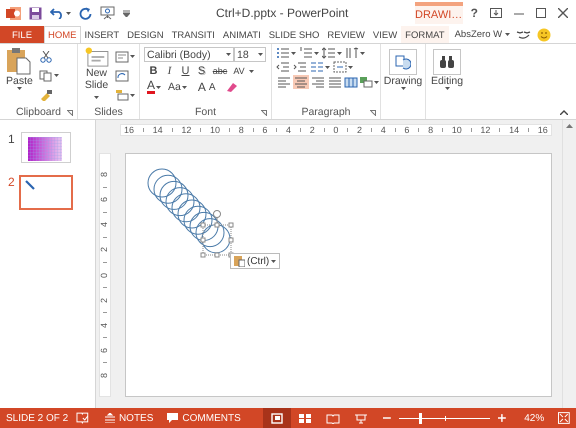  Describe the element at coordinates (294, 34) in the screenshot. I see `ribbon-tab: SLIDE SHO` at that location.